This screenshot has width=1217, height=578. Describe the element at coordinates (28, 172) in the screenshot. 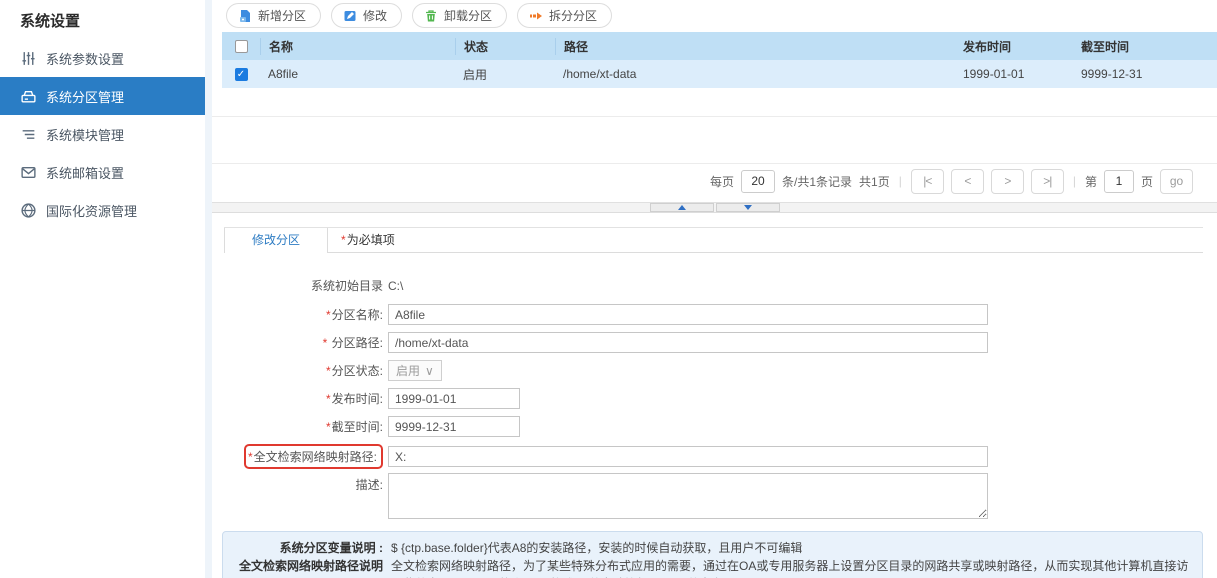

I see `mail-icon` at that location.